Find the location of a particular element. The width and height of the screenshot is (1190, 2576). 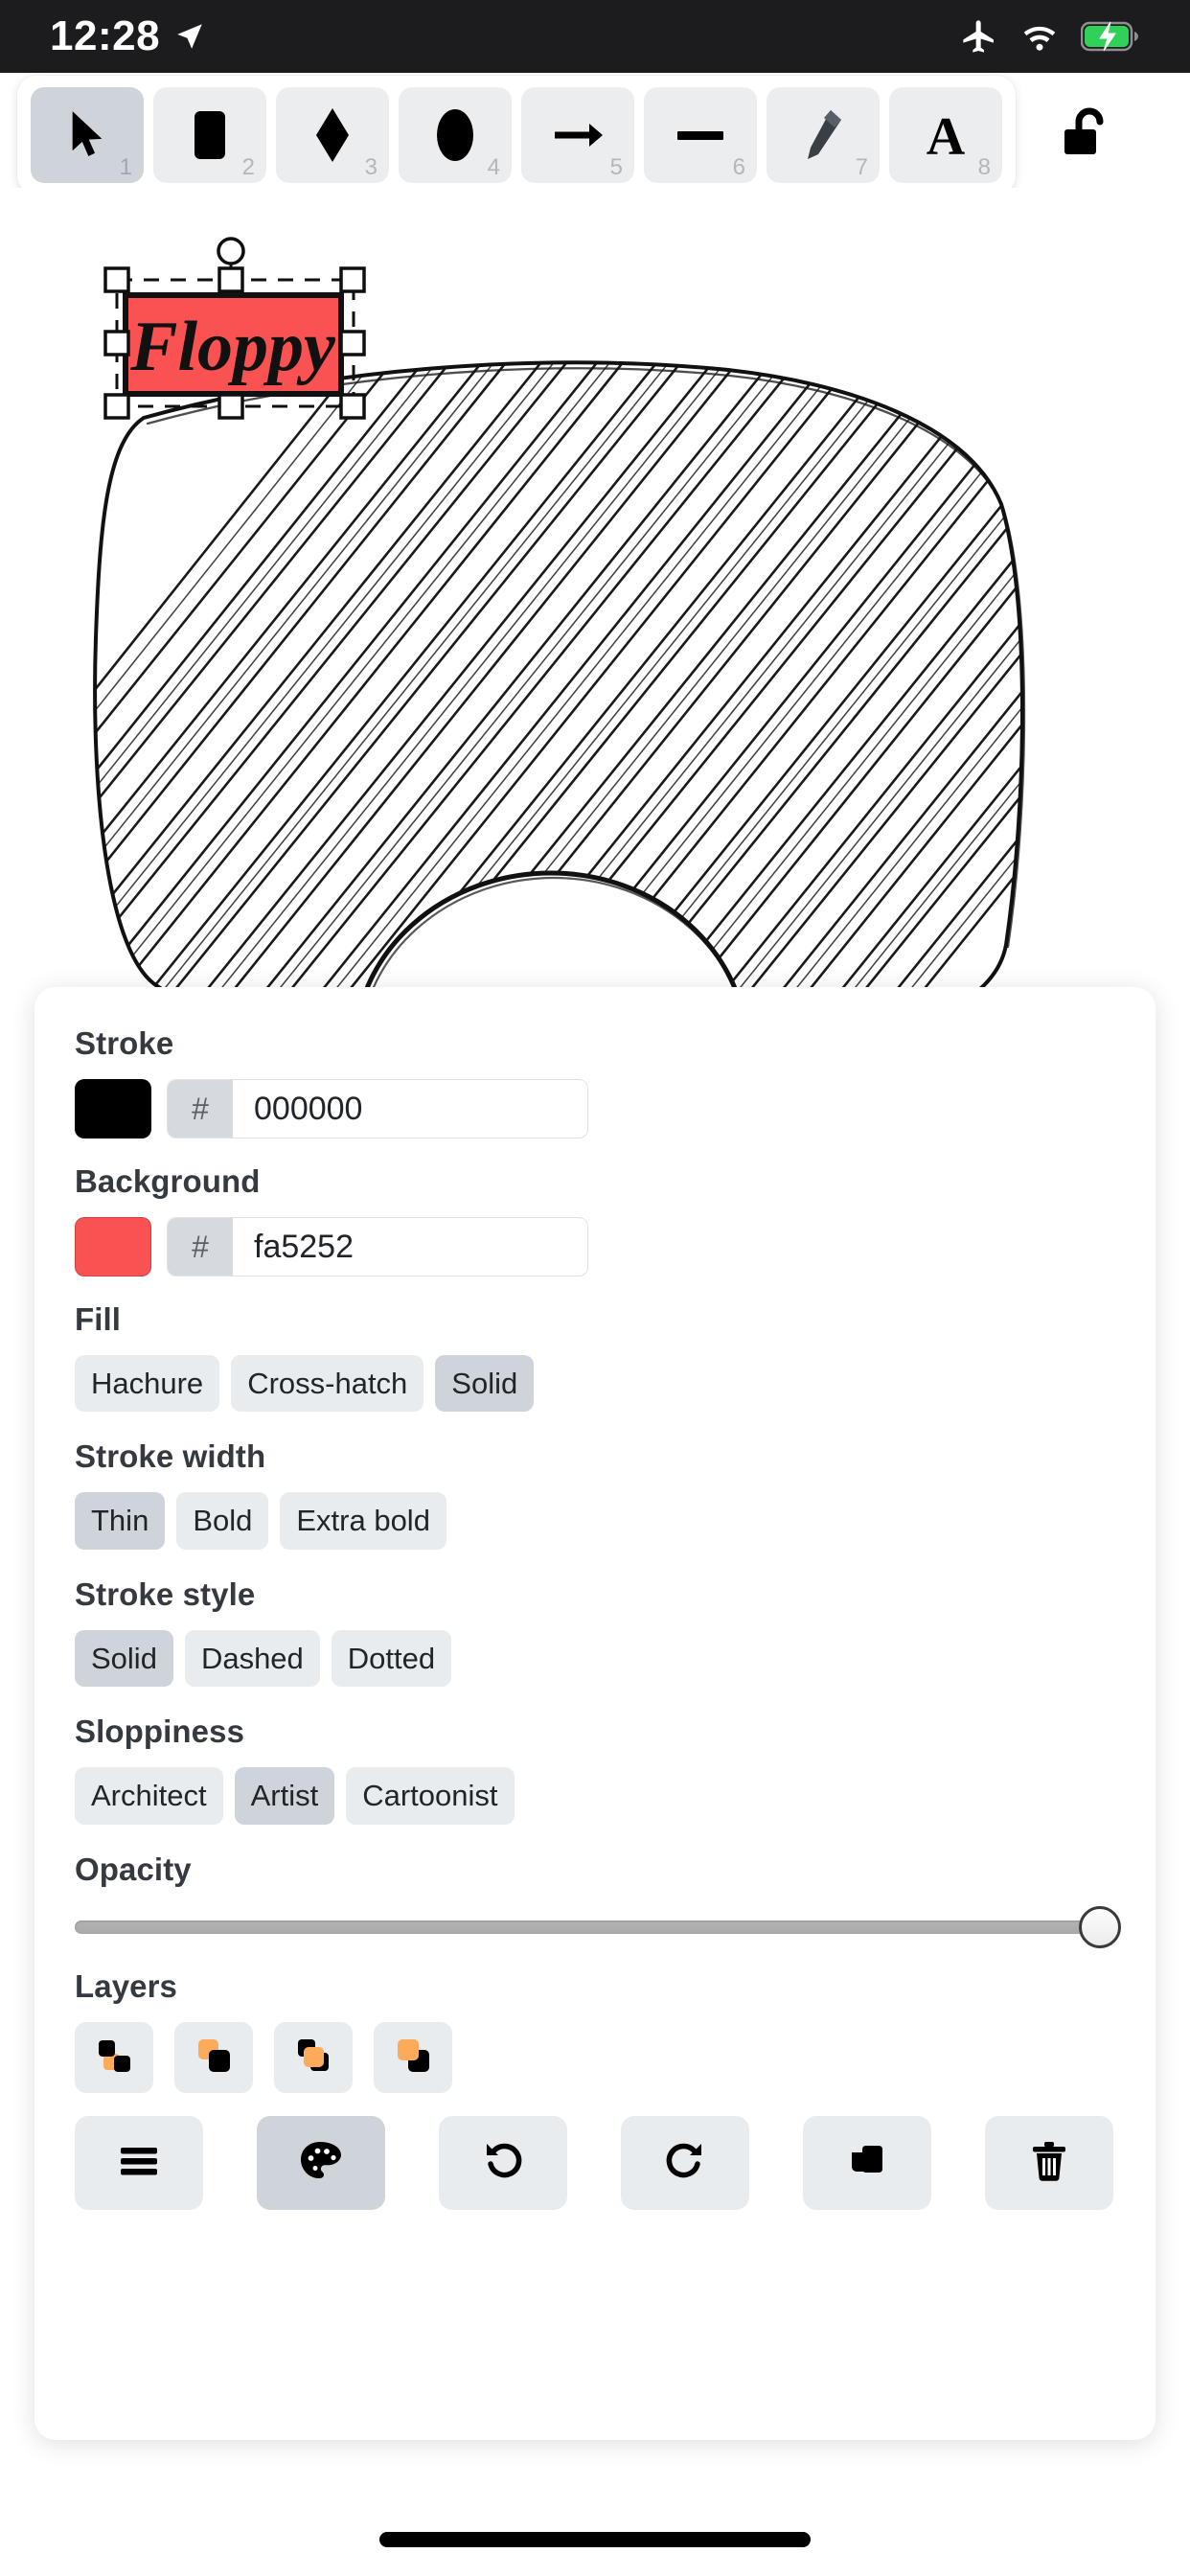

sloppiness-section-label: Sloppiness is located at coordinates (160, 1732).